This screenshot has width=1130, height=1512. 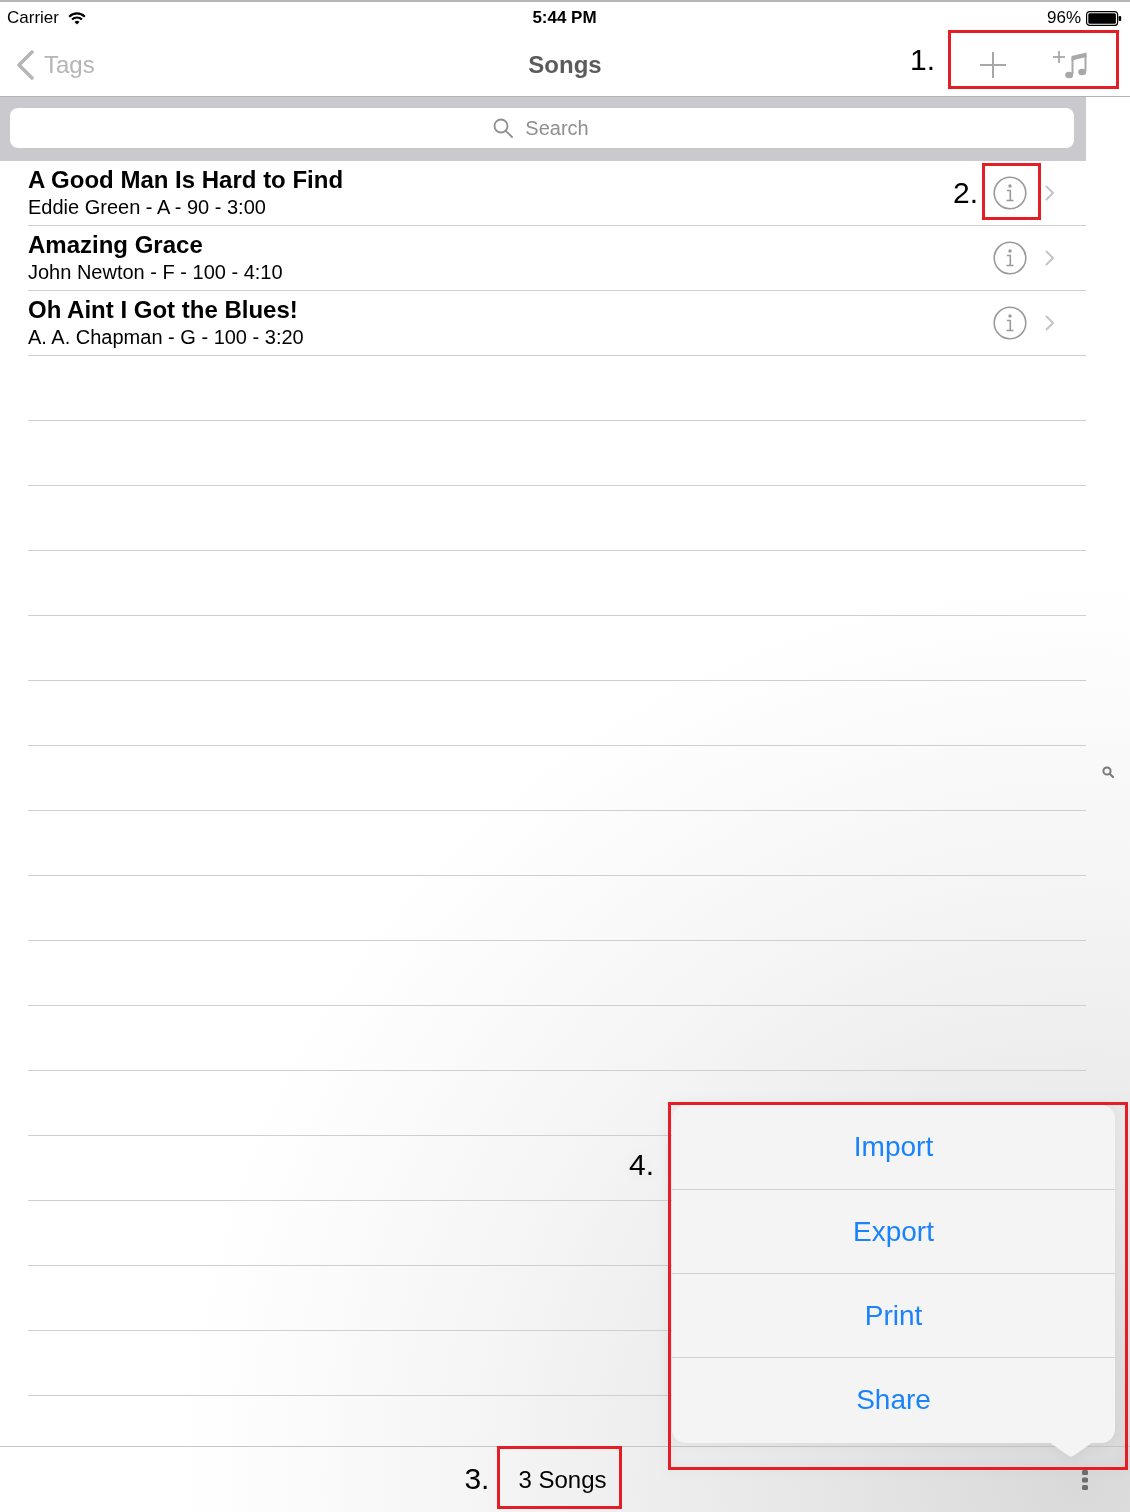 What do you see at coordinates (76, 18) in the screenshot?
I see `wifi-icon` at bounding box center [76, 18].